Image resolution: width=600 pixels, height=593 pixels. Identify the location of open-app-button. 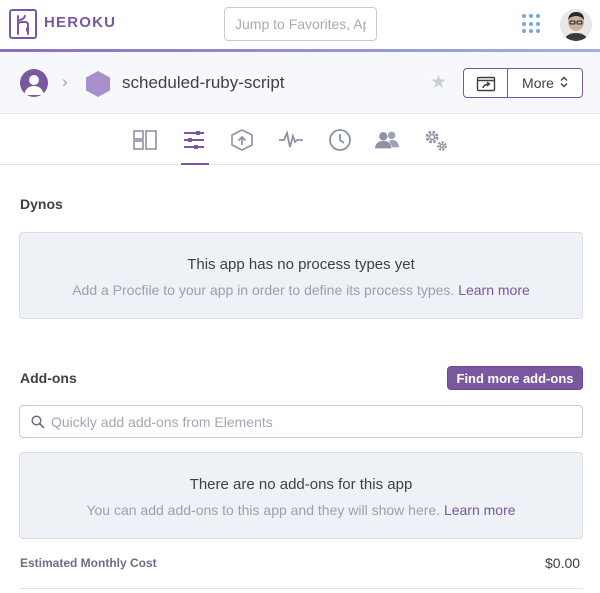
(486, 83).